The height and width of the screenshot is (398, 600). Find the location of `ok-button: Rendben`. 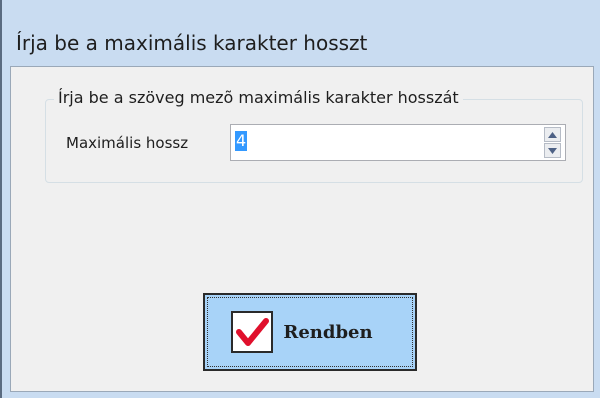

ok-button: Rendben is located at coordinates (310, 332).